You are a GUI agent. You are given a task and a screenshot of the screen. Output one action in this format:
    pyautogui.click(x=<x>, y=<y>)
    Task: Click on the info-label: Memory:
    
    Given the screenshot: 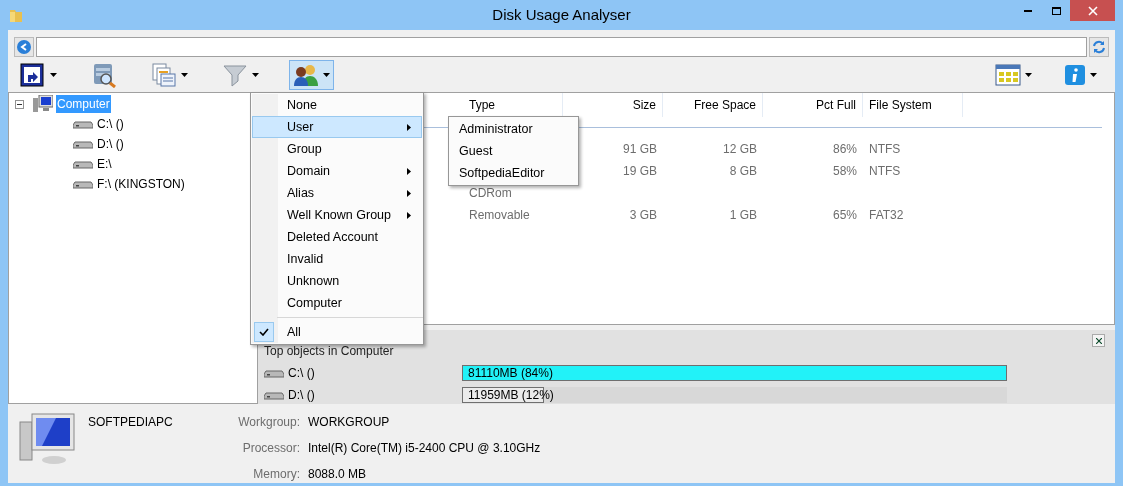 What is the action you would take?
    pyautogui.click(x=276, y=474)
    